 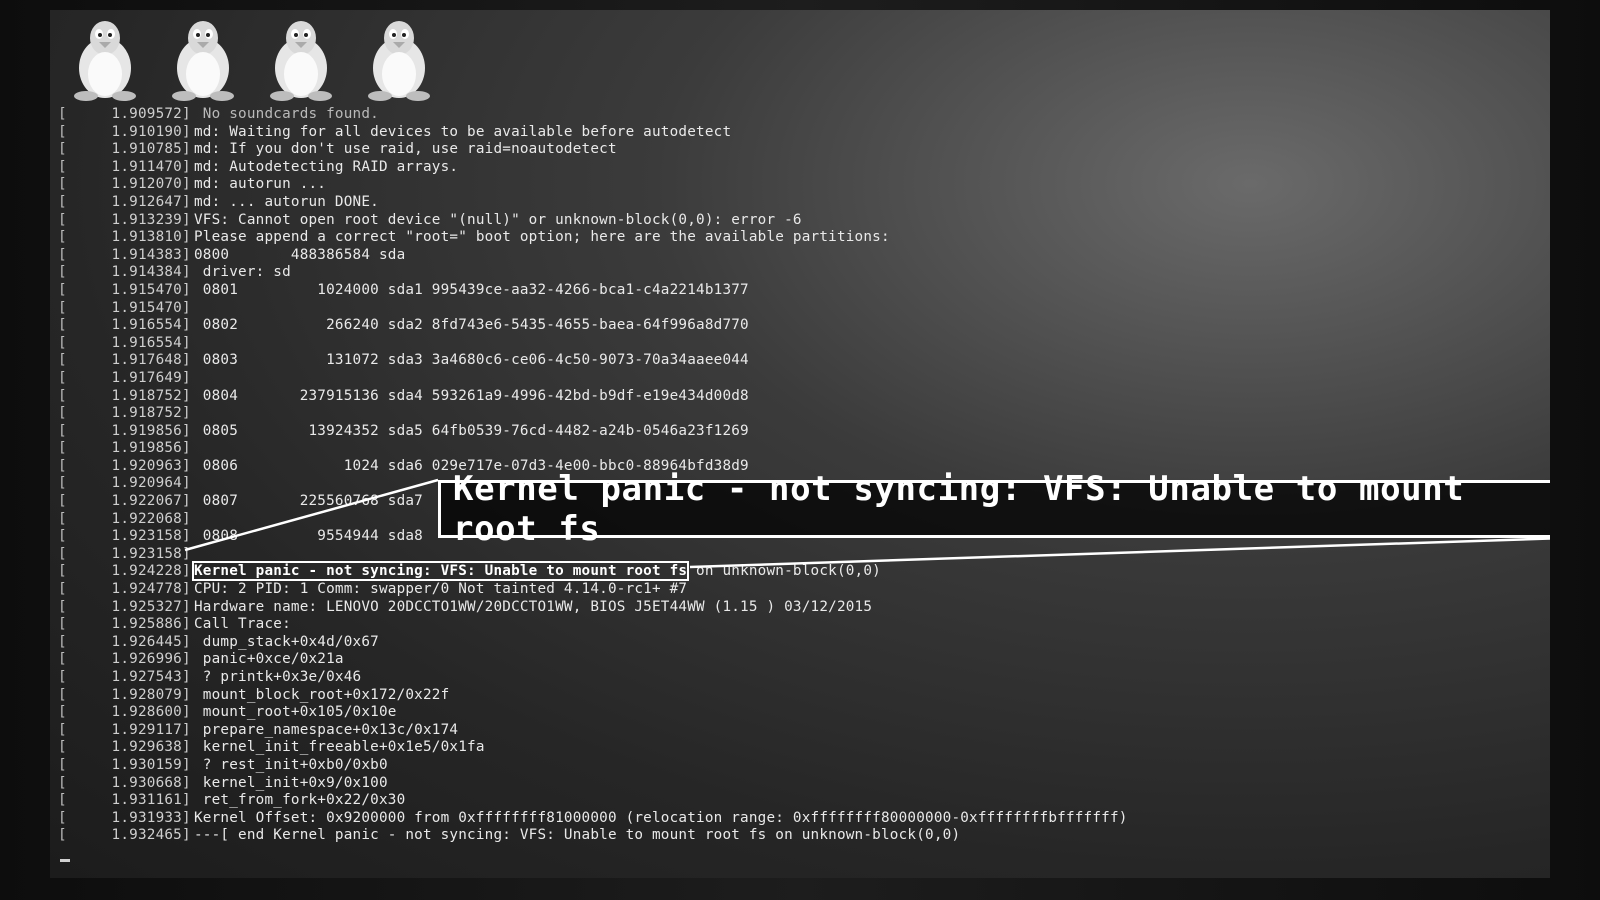 I want to click on log-timestamp: 1.928600, so click(x=146, y=712).